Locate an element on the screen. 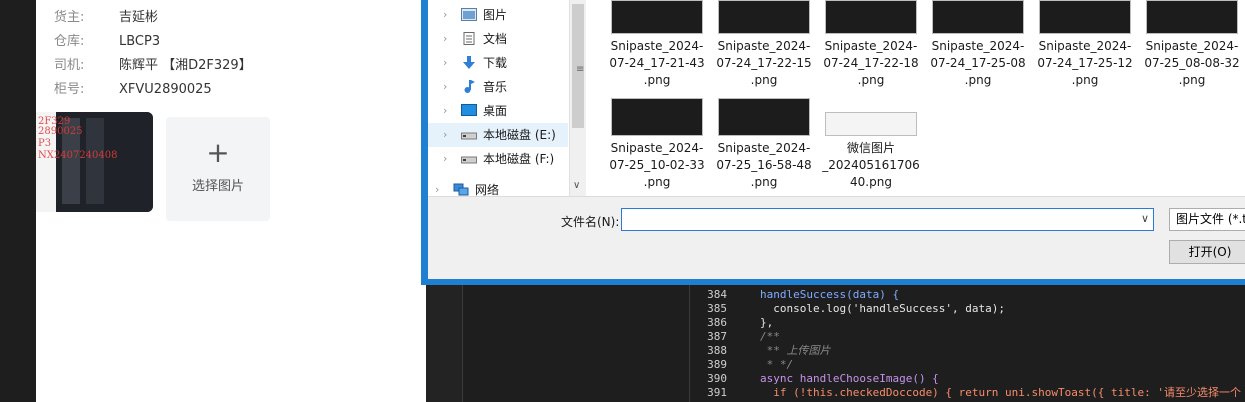  desktop-folder-icon is located at coordinates (469, 110).